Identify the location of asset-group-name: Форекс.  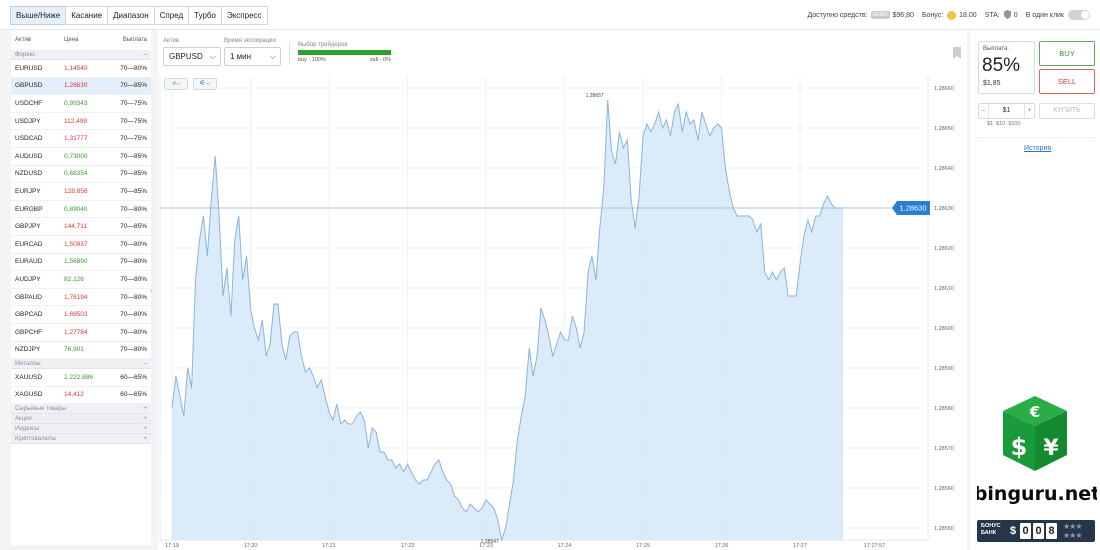
(25, 55).